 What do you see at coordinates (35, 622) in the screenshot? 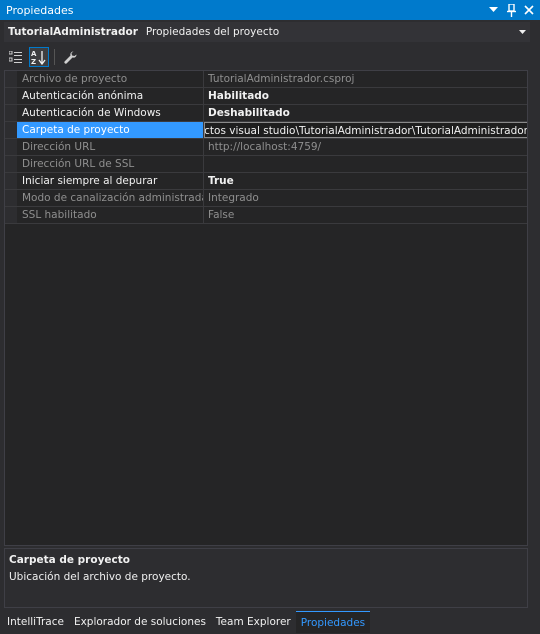
I see `tab-intellitrace: IntelliTrace` at bounding box center [35, 622].